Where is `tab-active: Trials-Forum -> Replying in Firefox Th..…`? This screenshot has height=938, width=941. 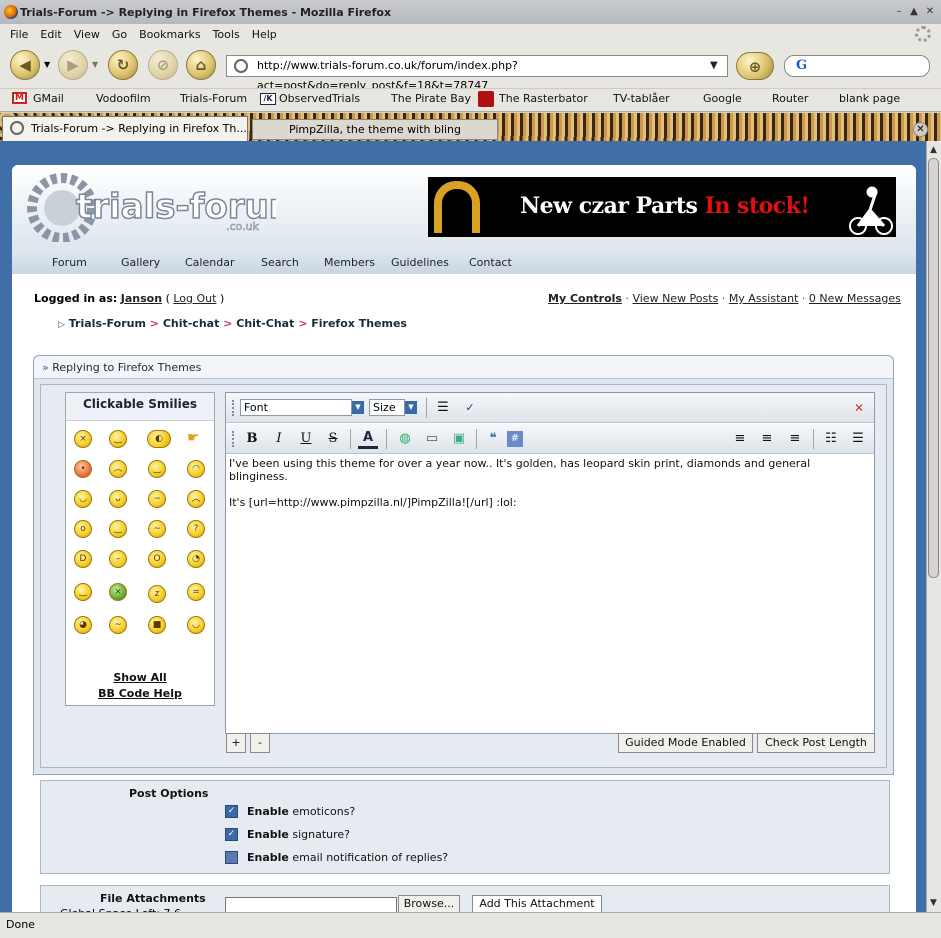 tab-active: Trials-Forum -> Replying in Firefox Th..… is located at coordinates (125, 128).